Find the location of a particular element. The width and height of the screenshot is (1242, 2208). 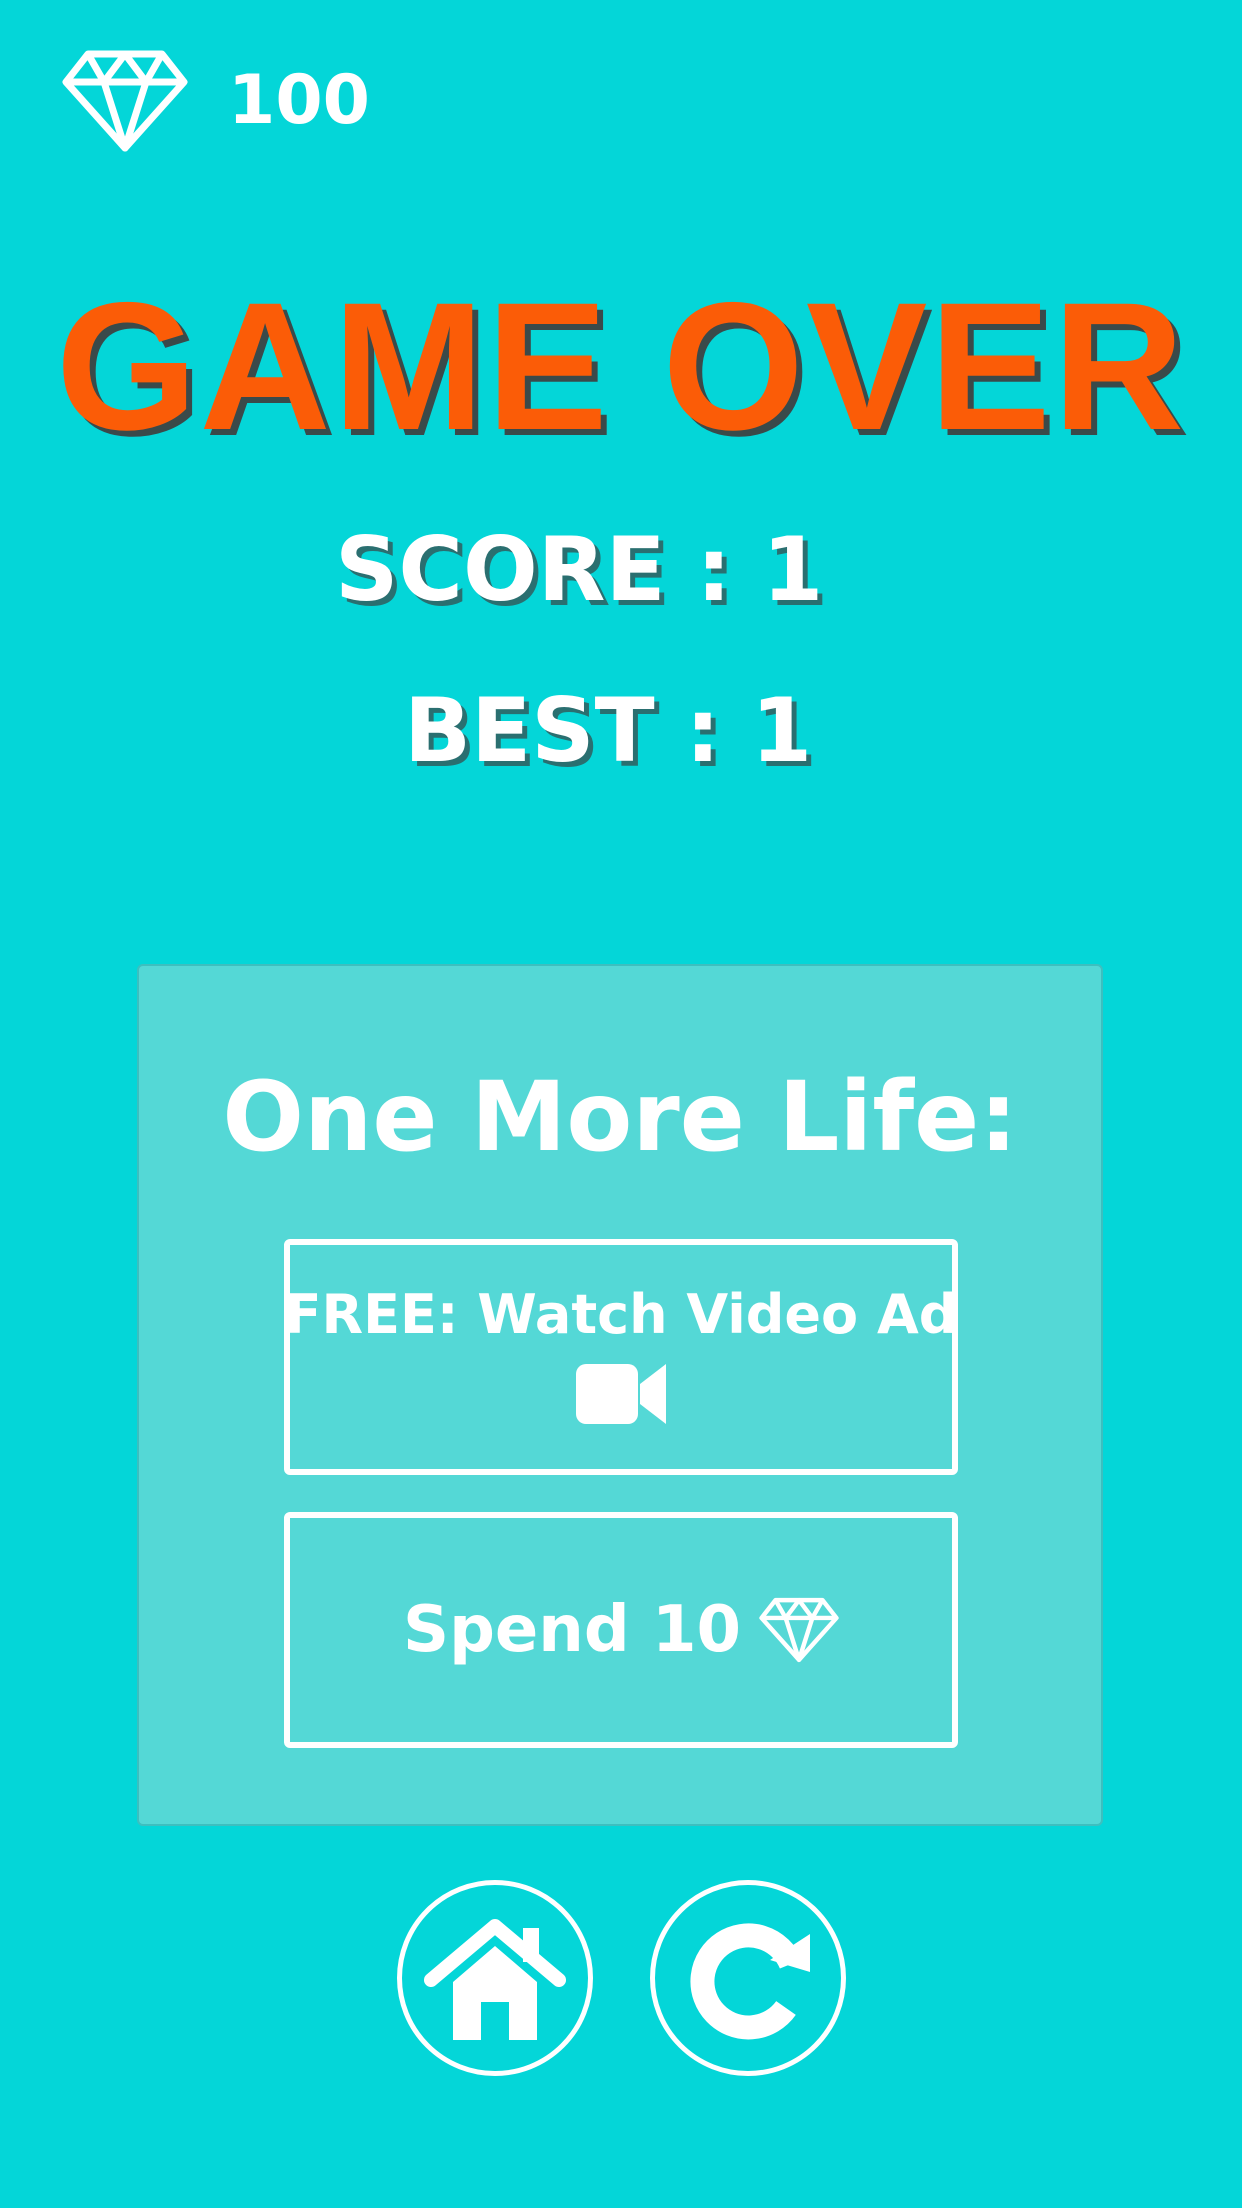

video-camera-icon is located at coordinates (621, 1394).